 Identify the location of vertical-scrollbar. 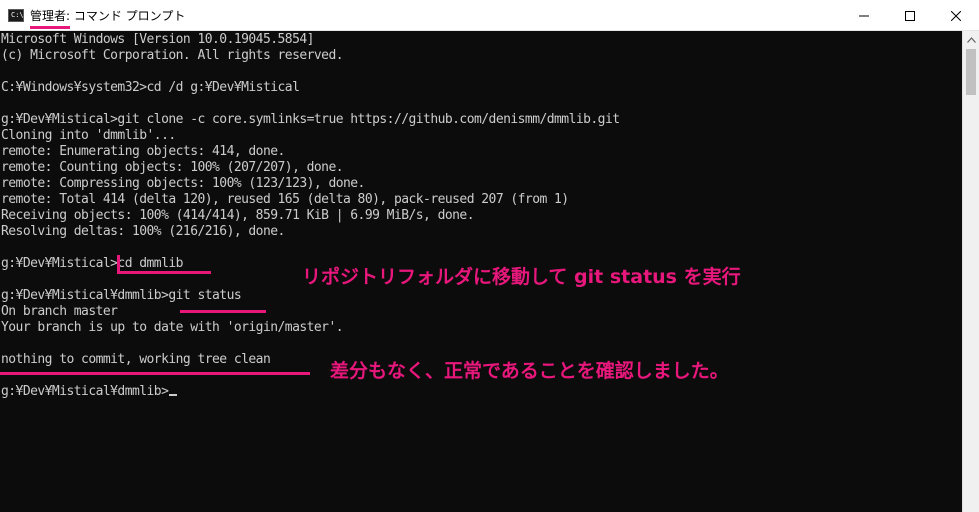
(970, 271).